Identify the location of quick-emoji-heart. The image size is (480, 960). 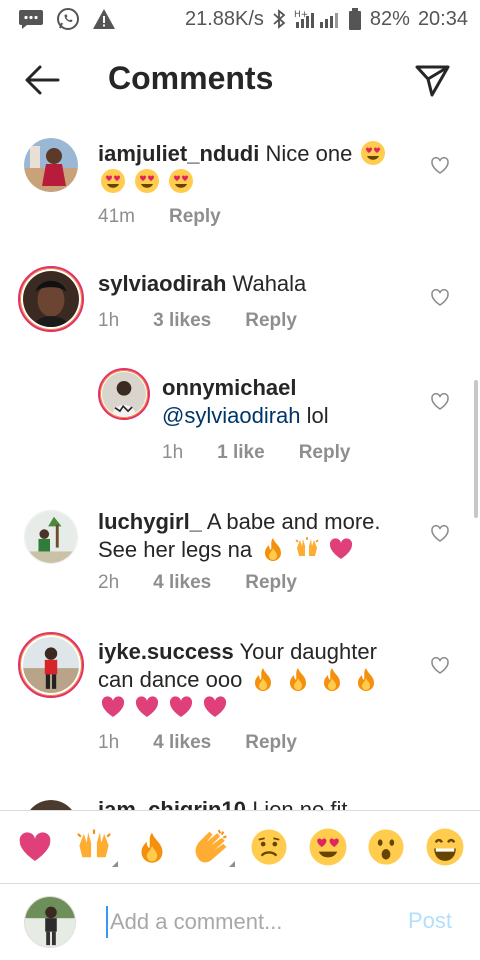
(35, 847).